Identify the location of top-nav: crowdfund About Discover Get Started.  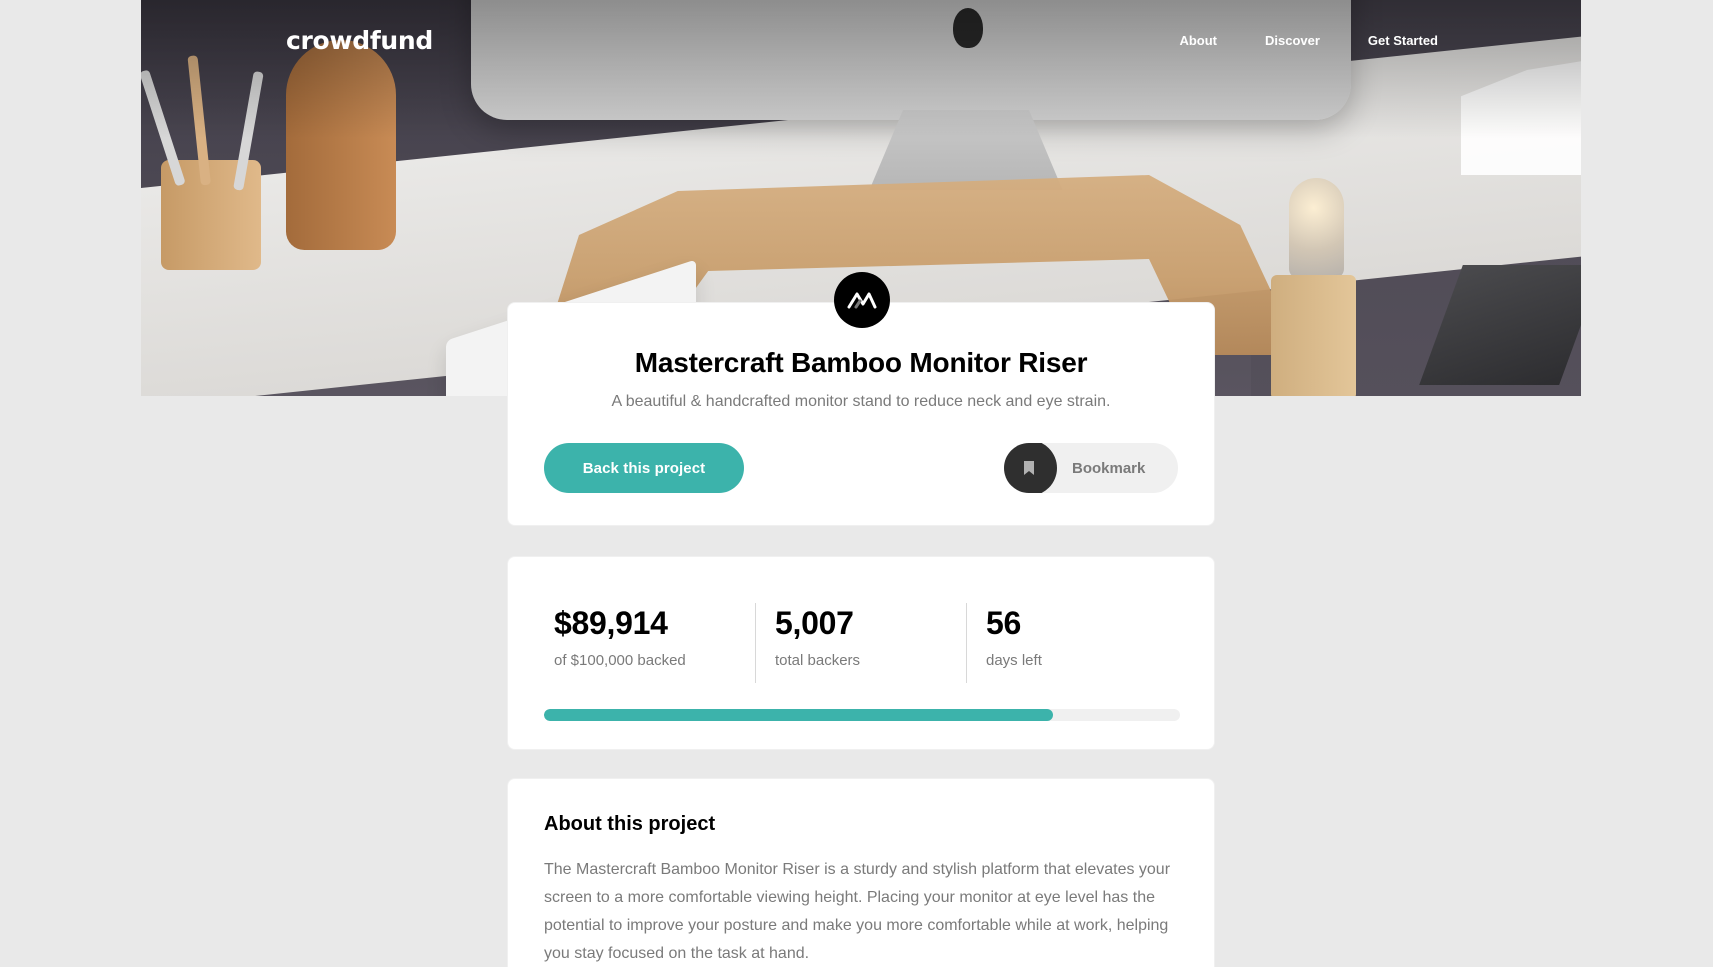
(861, 40).